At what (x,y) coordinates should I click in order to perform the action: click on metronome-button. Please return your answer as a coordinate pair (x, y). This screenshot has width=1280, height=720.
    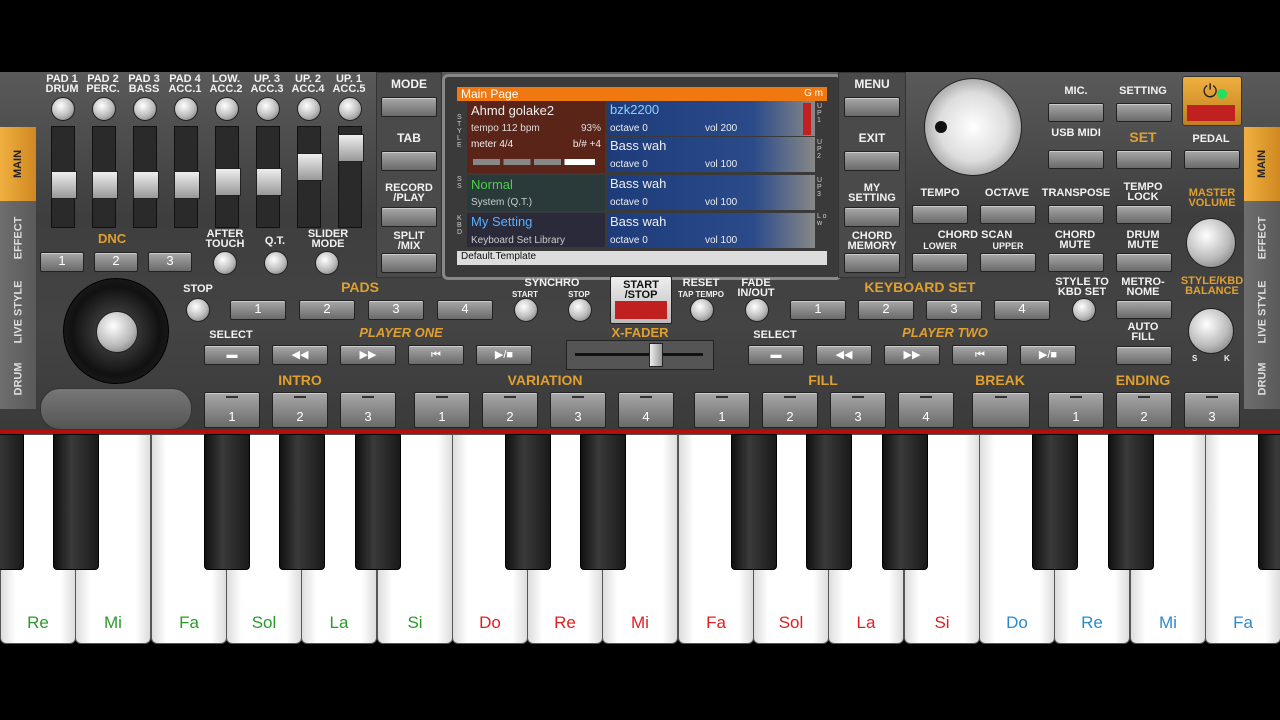
    Looking at the image, I should click on (1144, 309).